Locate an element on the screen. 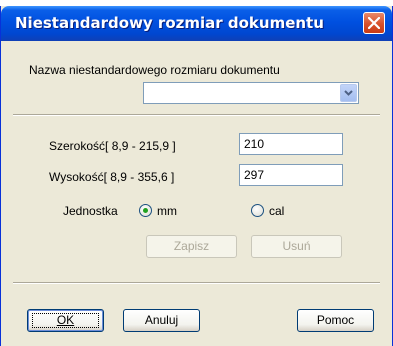 The image size is (393, 346). height-input: 297 is located at coordinates (291, 175).